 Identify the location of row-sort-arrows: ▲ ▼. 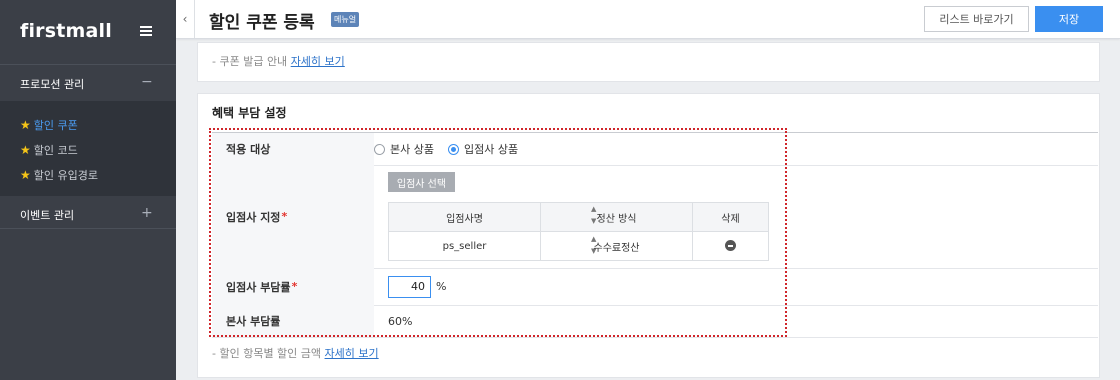
(593, 245).